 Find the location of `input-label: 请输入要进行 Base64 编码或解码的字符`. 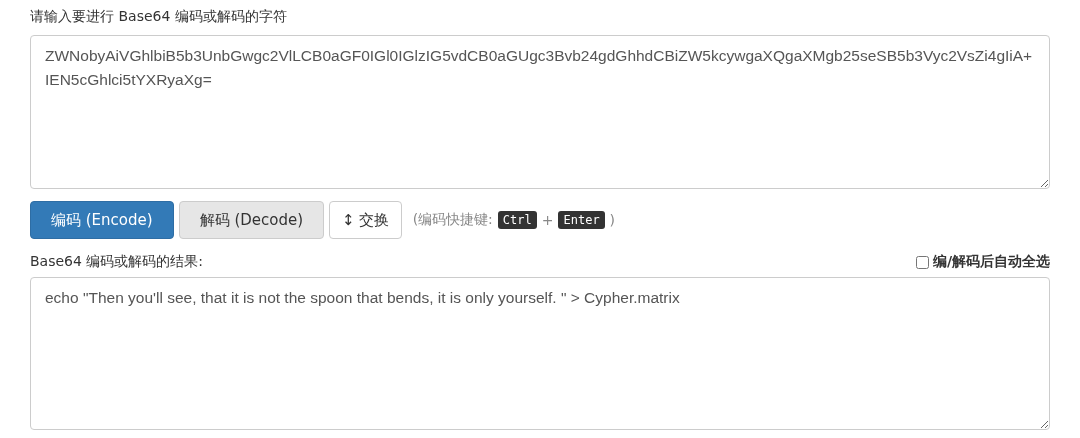

input-label: 请输入要进行 Base64 编码或解码的字符 is located at coordinates (159, 16).